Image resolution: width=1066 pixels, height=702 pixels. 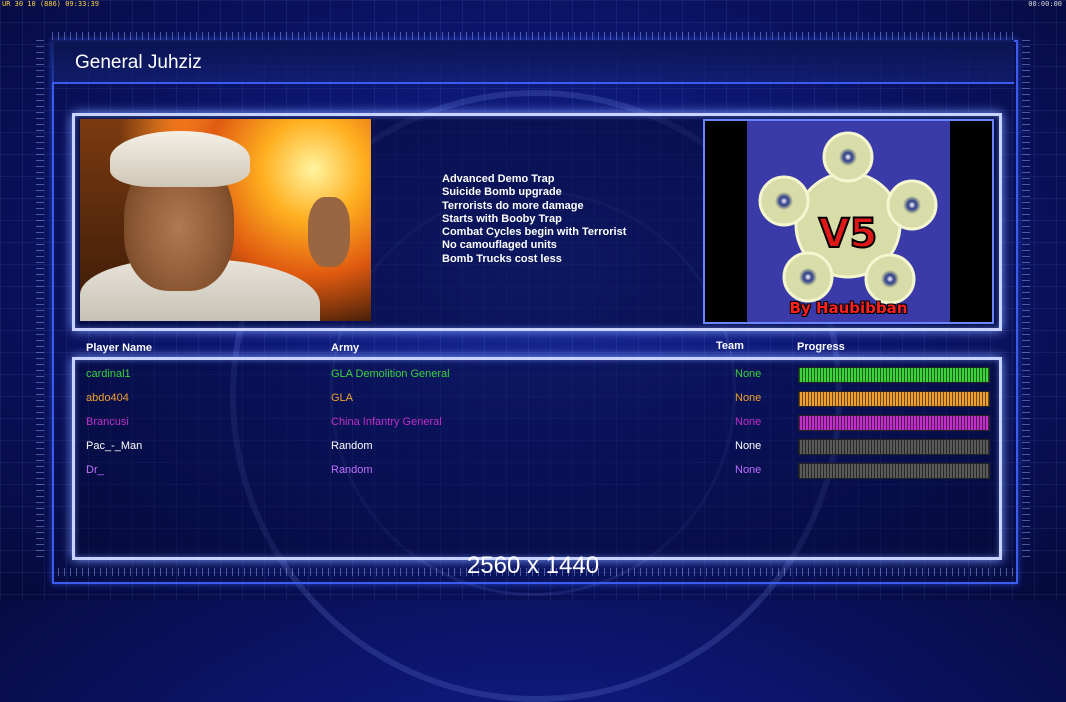 What do you see at coordinates (534, 232) in the screenshot?
I see `trait-item: Combat Cycles begin with Terrorist` at bounding box center [534, 232].